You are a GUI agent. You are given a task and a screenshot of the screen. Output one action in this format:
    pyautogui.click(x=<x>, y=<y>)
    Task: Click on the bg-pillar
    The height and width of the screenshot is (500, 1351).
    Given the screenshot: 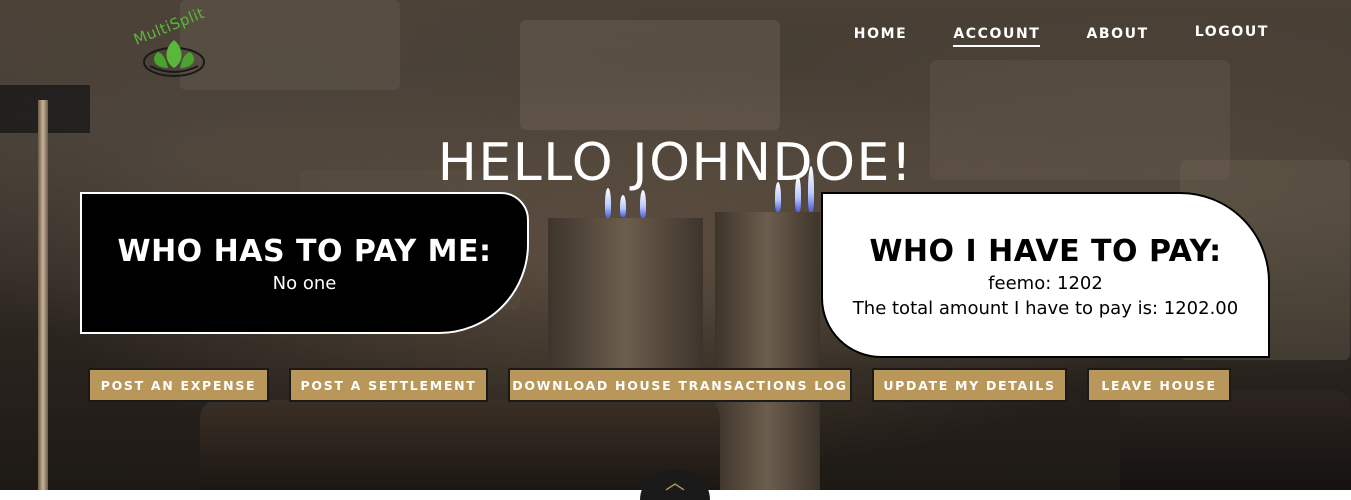 What is the action you would take?
    pyautogui.click(x=767, y=351)
    